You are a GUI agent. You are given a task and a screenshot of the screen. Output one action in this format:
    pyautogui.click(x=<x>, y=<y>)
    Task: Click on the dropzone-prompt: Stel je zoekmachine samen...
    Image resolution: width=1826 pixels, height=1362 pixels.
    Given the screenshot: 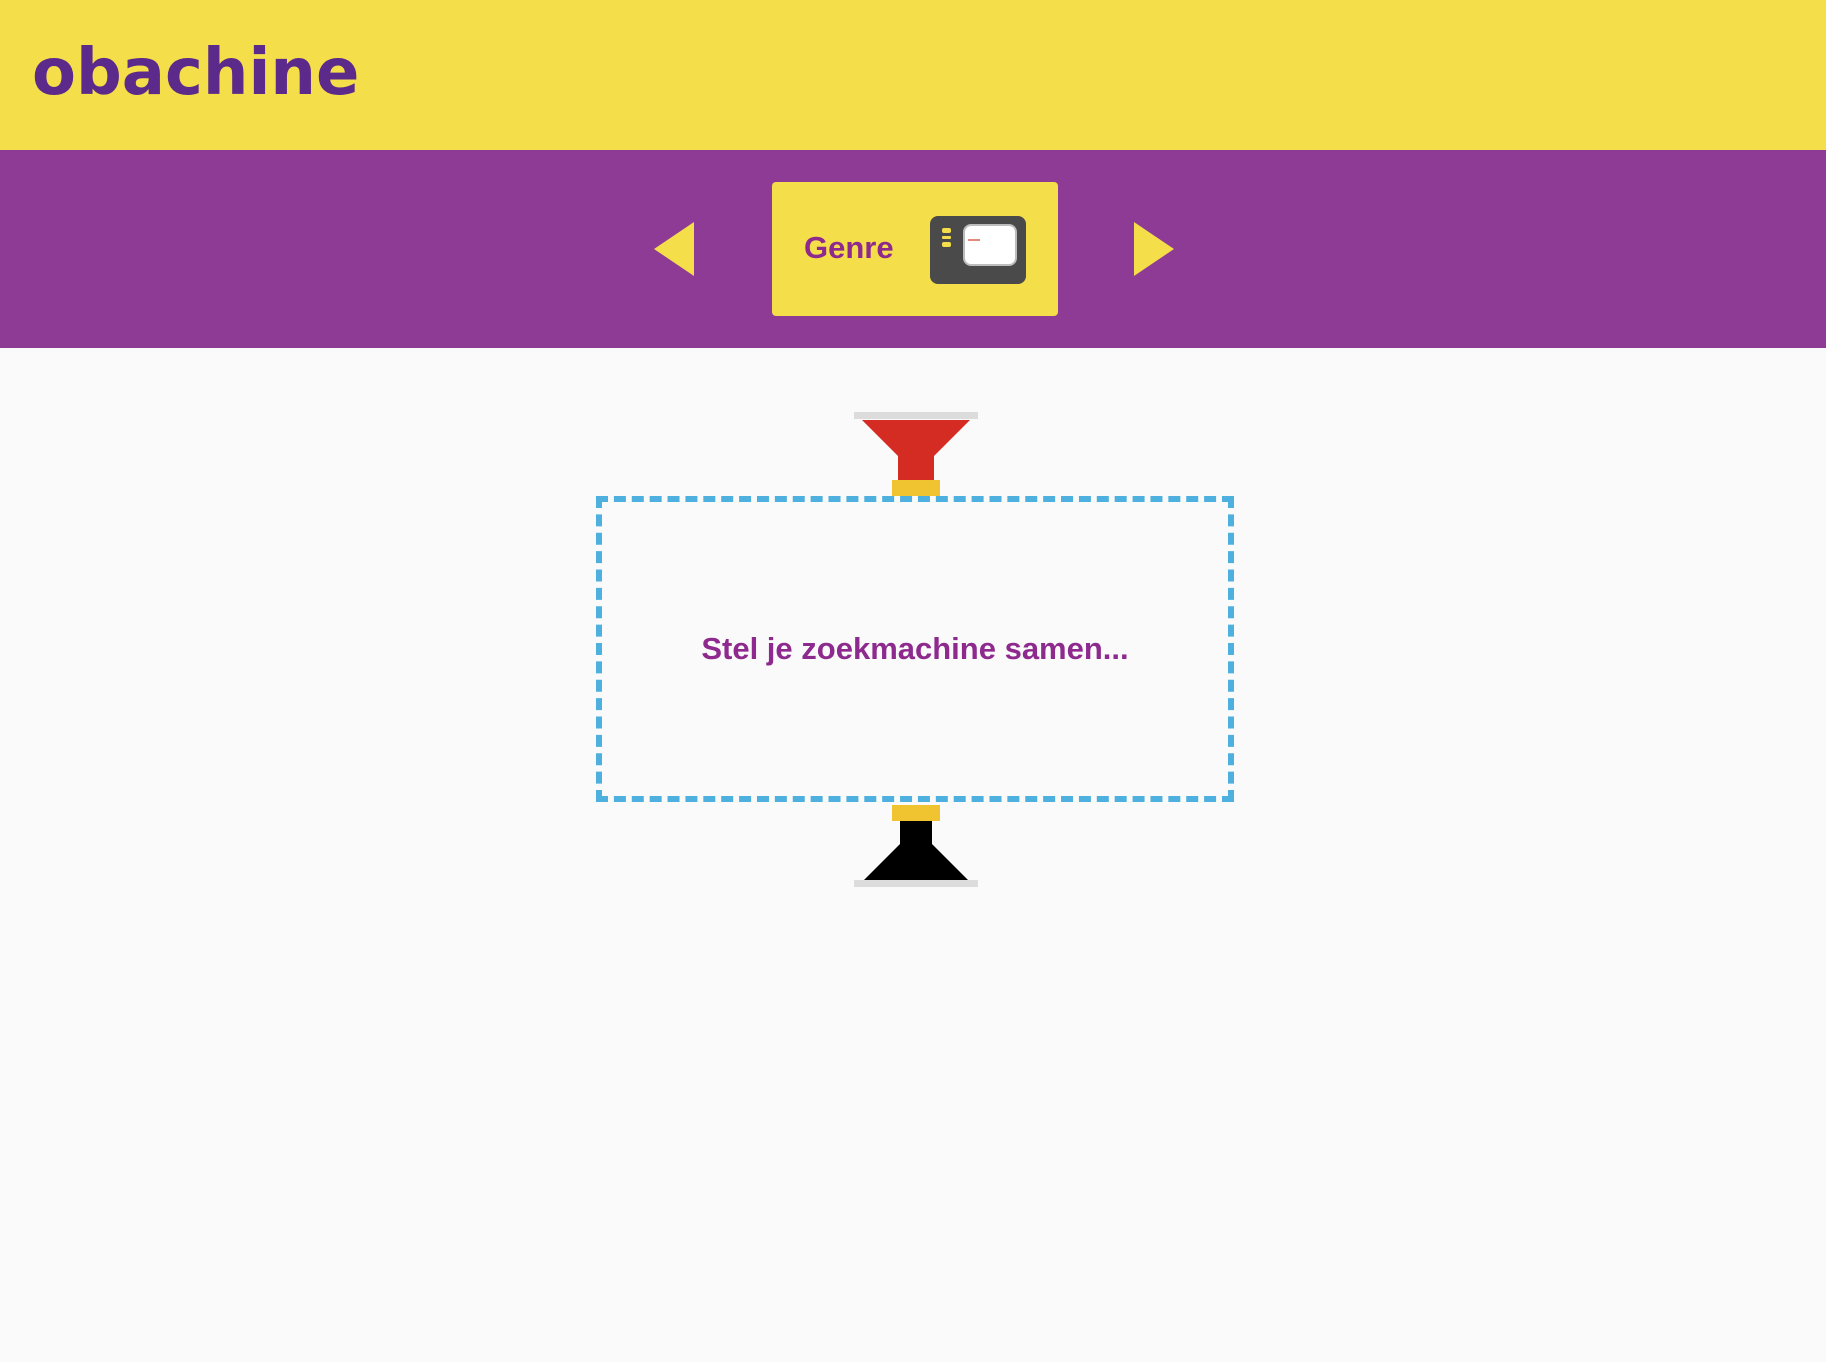 What is the action you would take?
    pyautogui.click(x=915, y=648)
    